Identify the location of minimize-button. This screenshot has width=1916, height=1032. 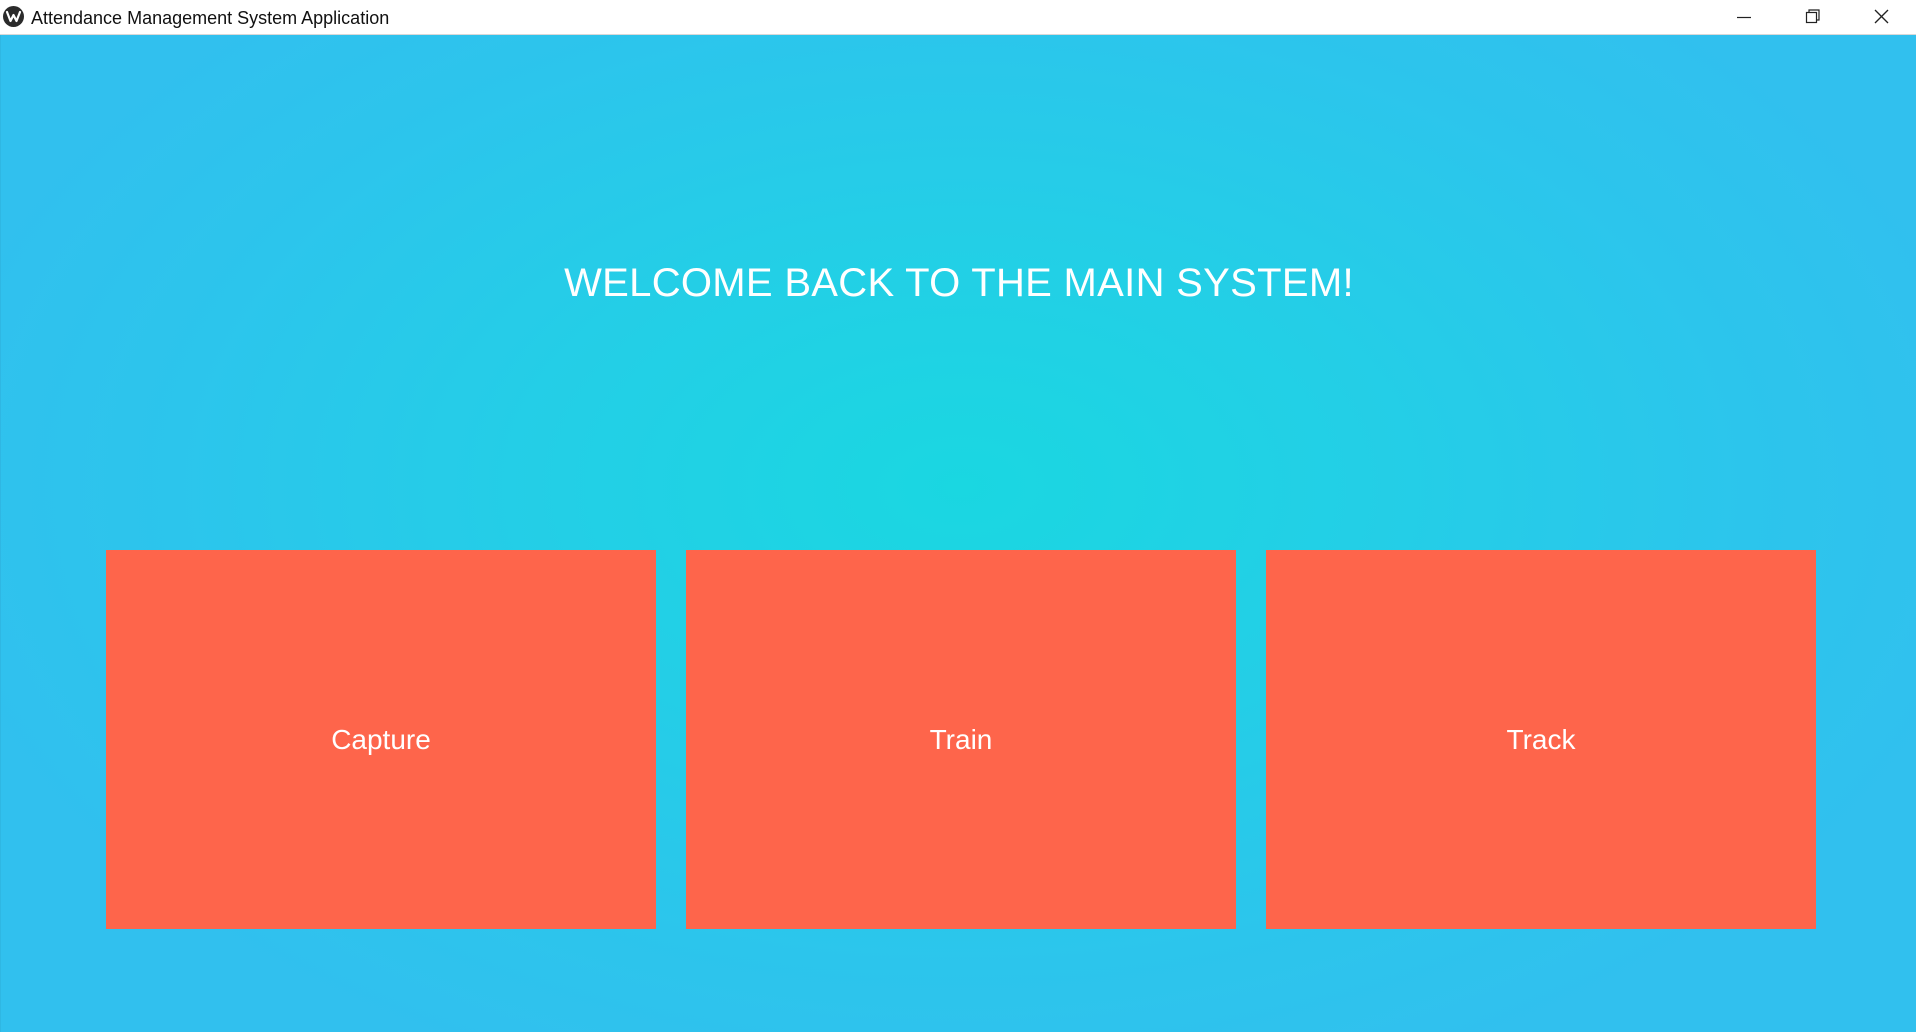
(1743, 17).